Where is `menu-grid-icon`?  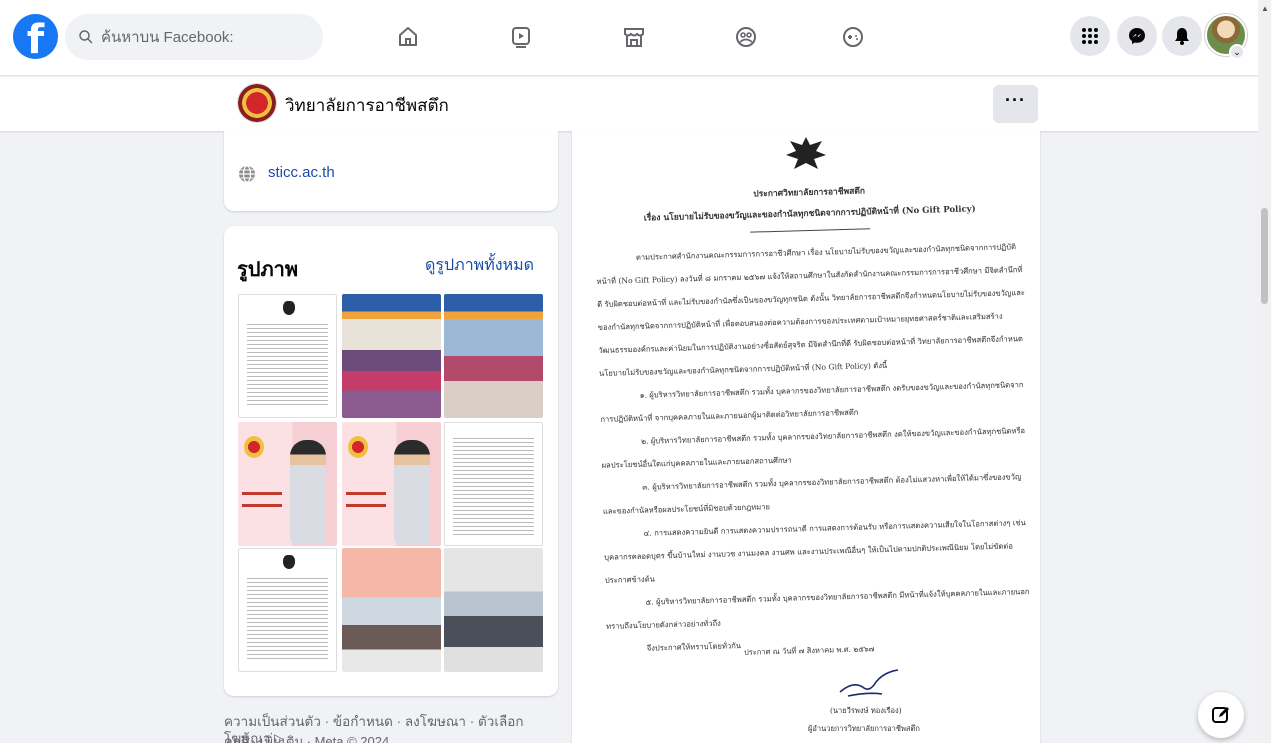
menu-grid-icon is located at coordinates (1090, 36).